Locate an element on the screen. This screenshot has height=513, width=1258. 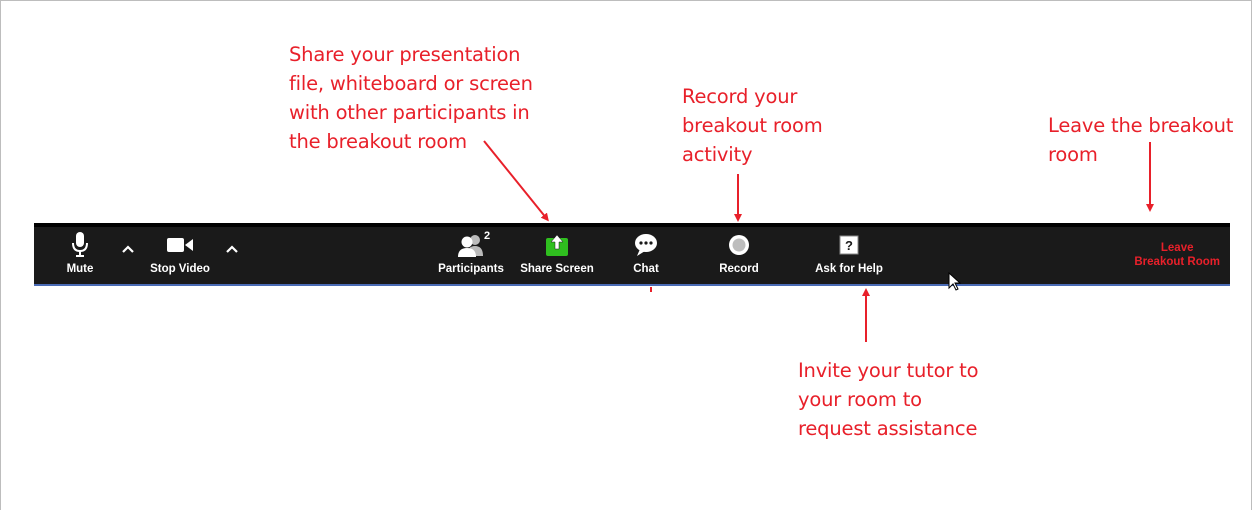
chat-button: Chat is located at coordinates (646, 255).